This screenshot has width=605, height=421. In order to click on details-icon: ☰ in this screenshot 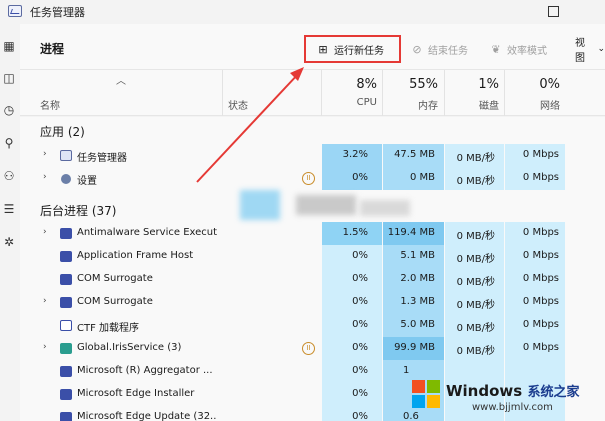, I will do `click(9, 209)`.